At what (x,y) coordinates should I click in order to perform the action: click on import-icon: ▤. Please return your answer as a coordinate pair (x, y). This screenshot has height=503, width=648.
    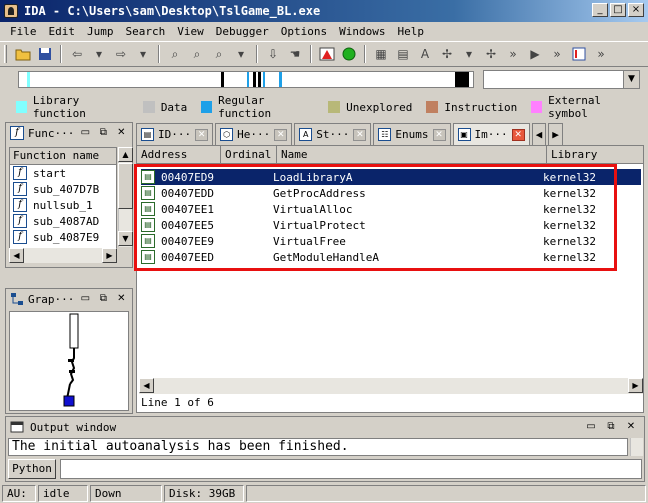
    Looking at the image, I should click on (148, 209).